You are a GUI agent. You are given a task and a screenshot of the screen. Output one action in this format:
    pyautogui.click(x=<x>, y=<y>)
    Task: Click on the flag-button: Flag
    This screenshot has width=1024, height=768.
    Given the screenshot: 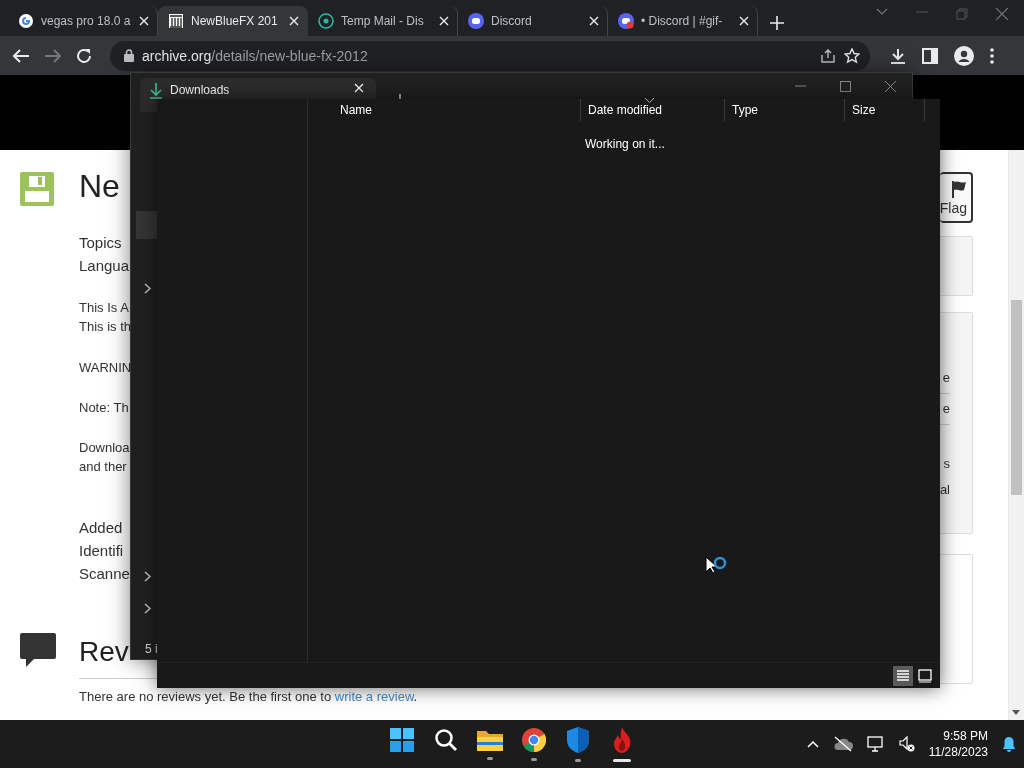 What is the action you would take?
    pyautogui.click(x=956, y=197)
    